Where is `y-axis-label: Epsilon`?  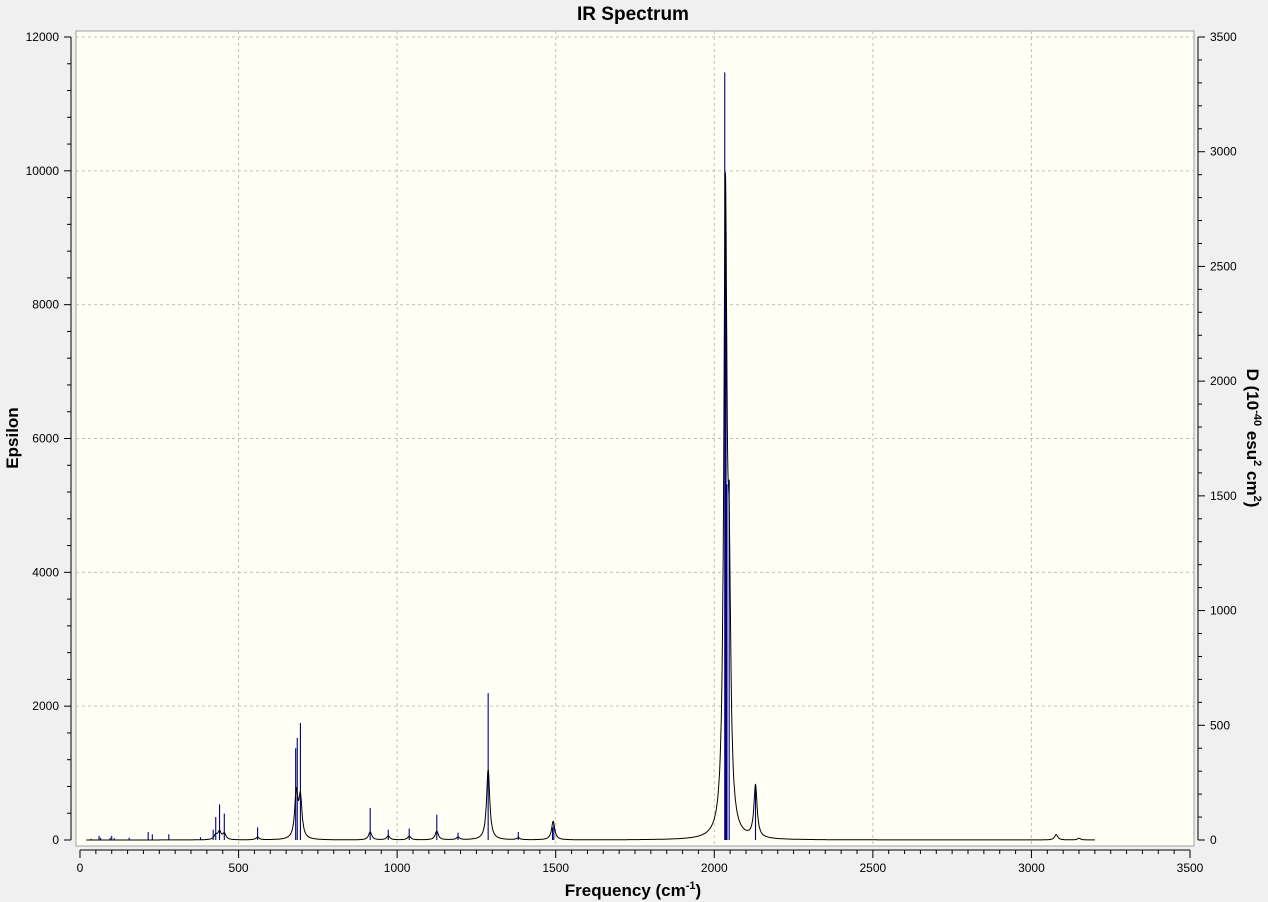
y-axis-label: Epsilon is located at coordinates (12, 437).